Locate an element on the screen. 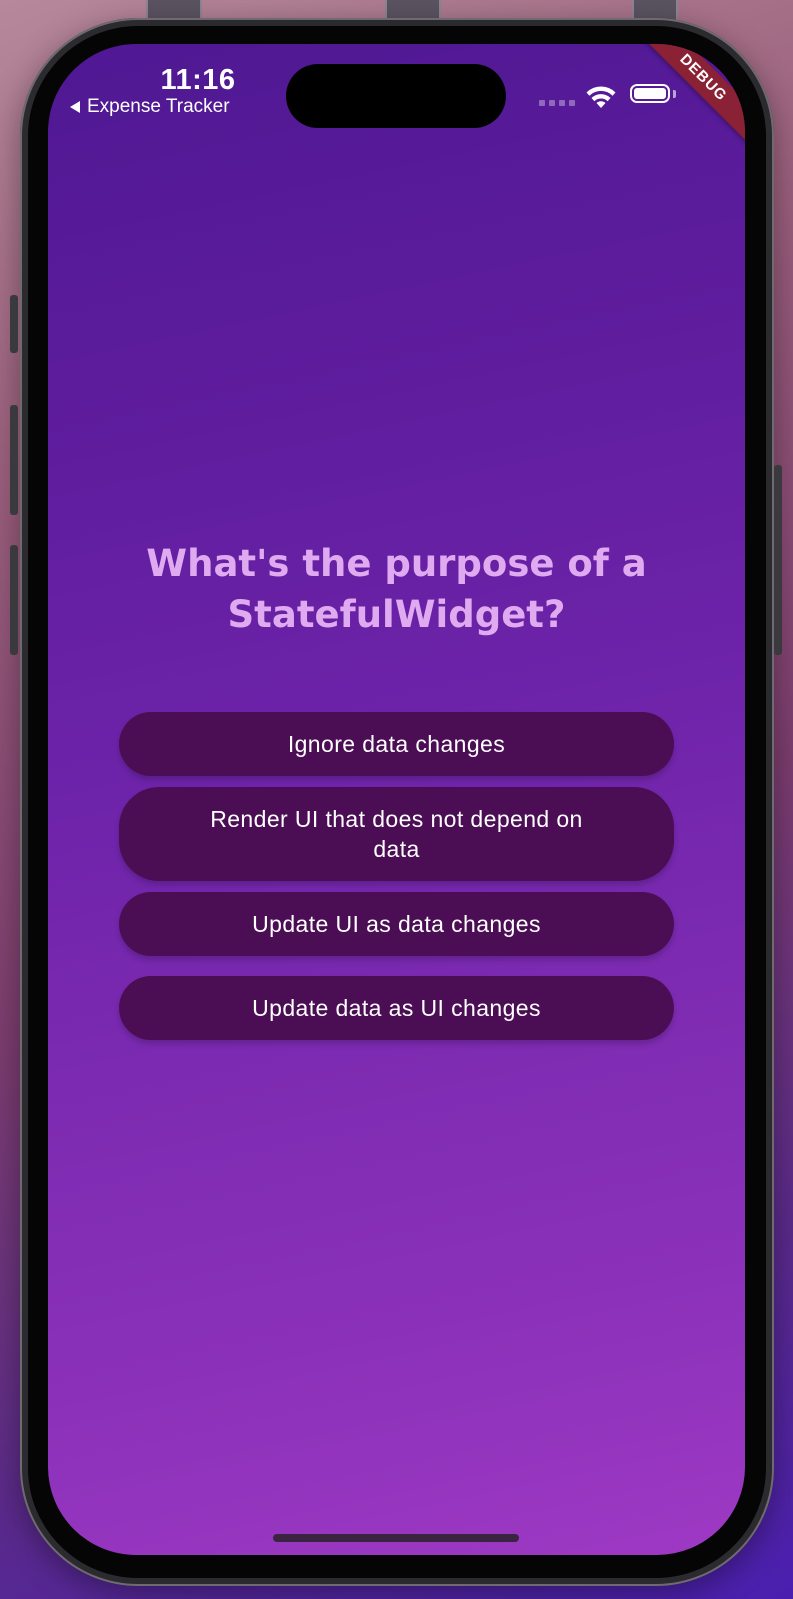 The width and height of the screenshot is (793, 1599). home-indicator is located at coordinates (396, 1538).